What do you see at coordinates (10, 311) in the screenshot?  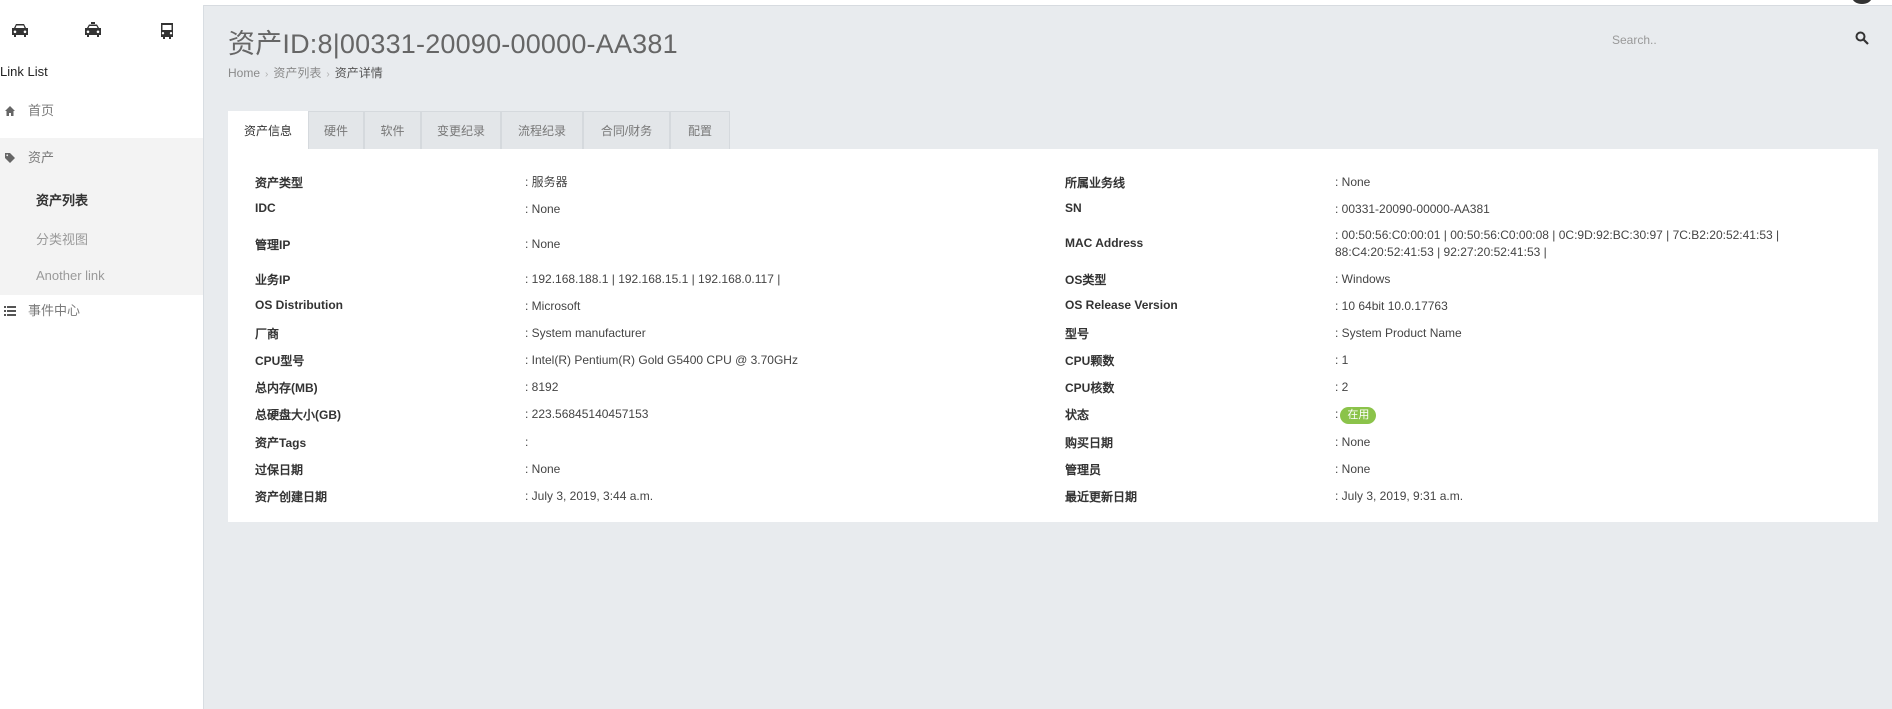 I see `list-icon` at bounding box center [10, 311].